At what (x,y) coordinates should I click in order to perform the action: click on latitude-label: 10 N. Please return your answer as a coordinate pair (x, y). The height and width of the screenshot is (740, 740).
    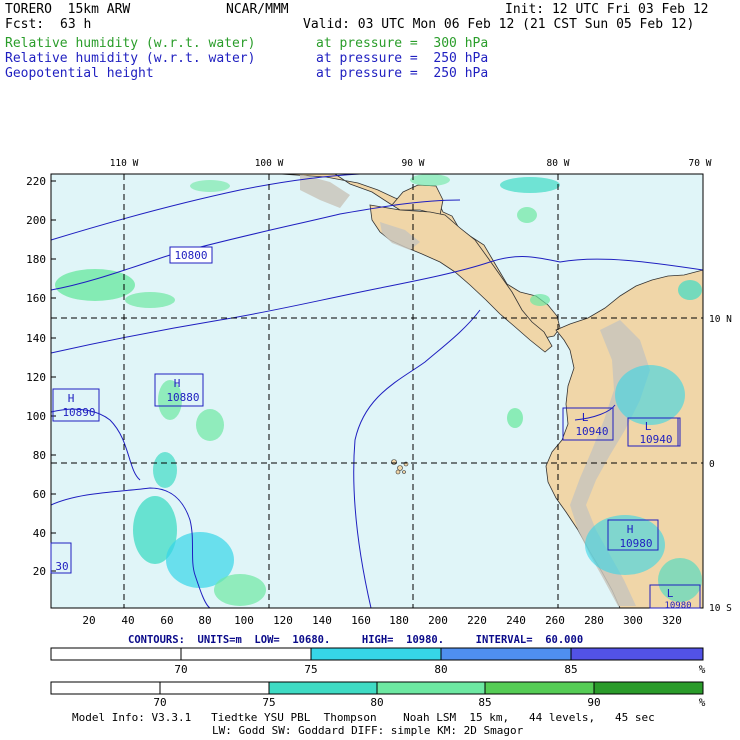
    Looking at the image, I should click on (720, 319).